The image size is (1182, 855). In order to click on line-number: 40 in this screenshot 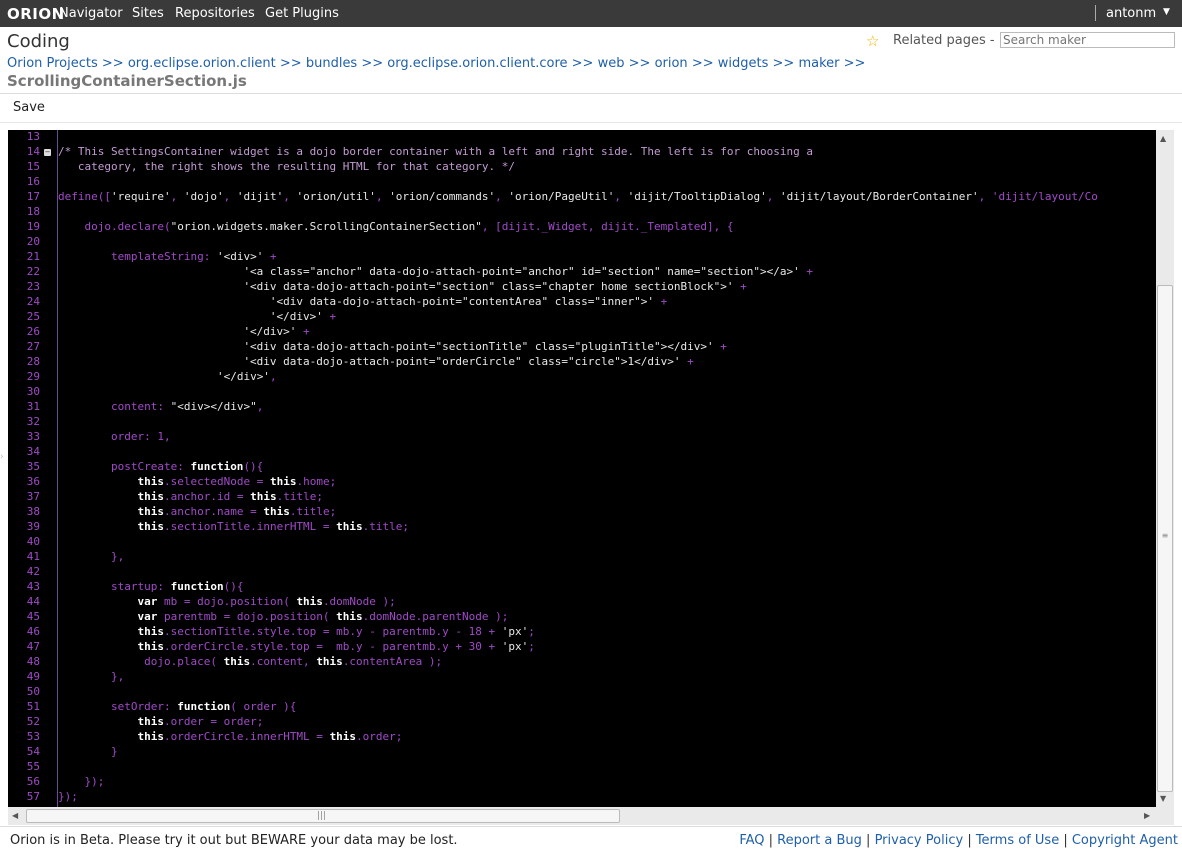, I will do `click(33, 541)`.